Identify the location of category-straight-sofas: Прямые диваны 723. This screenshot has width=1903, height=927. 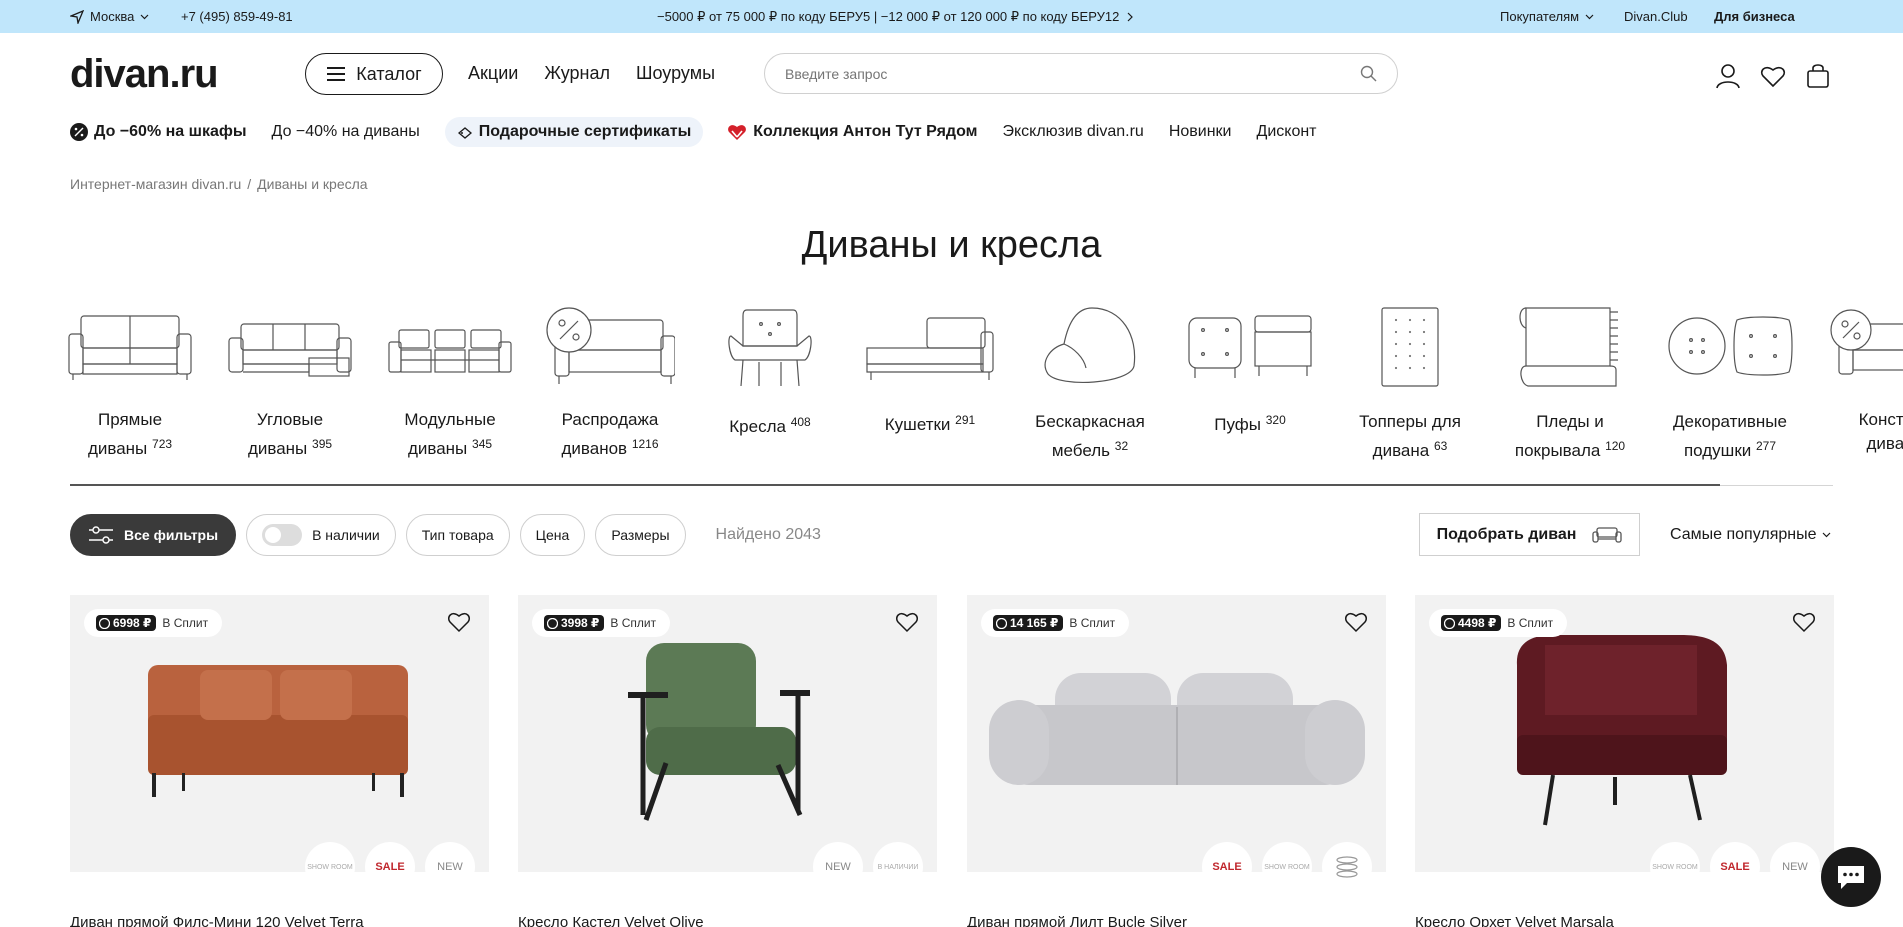
(130, 383).